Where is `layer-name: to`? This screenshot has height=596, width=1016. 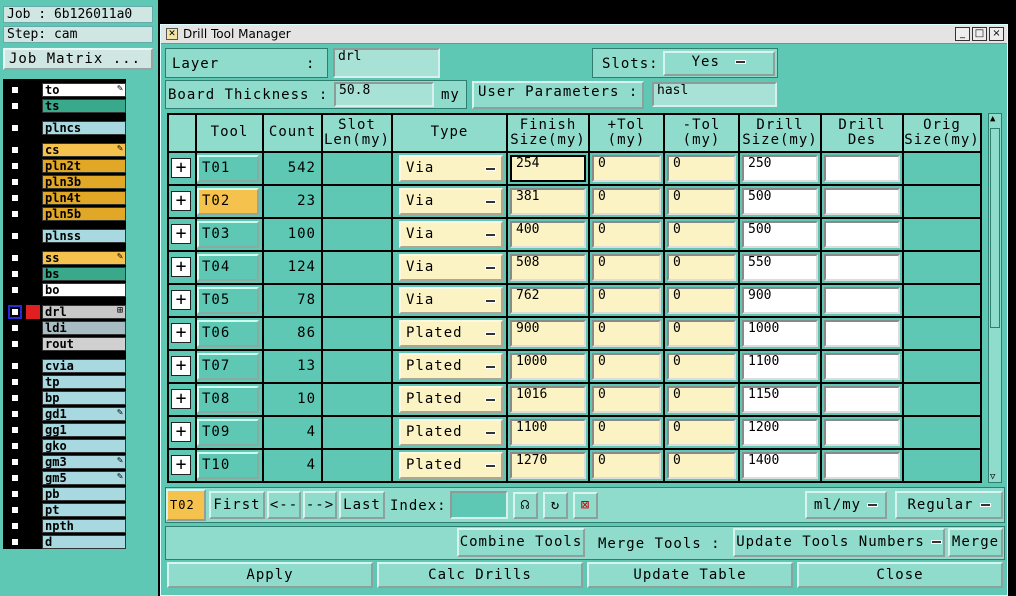
layer-name: to is located at coordinates (84, 90).